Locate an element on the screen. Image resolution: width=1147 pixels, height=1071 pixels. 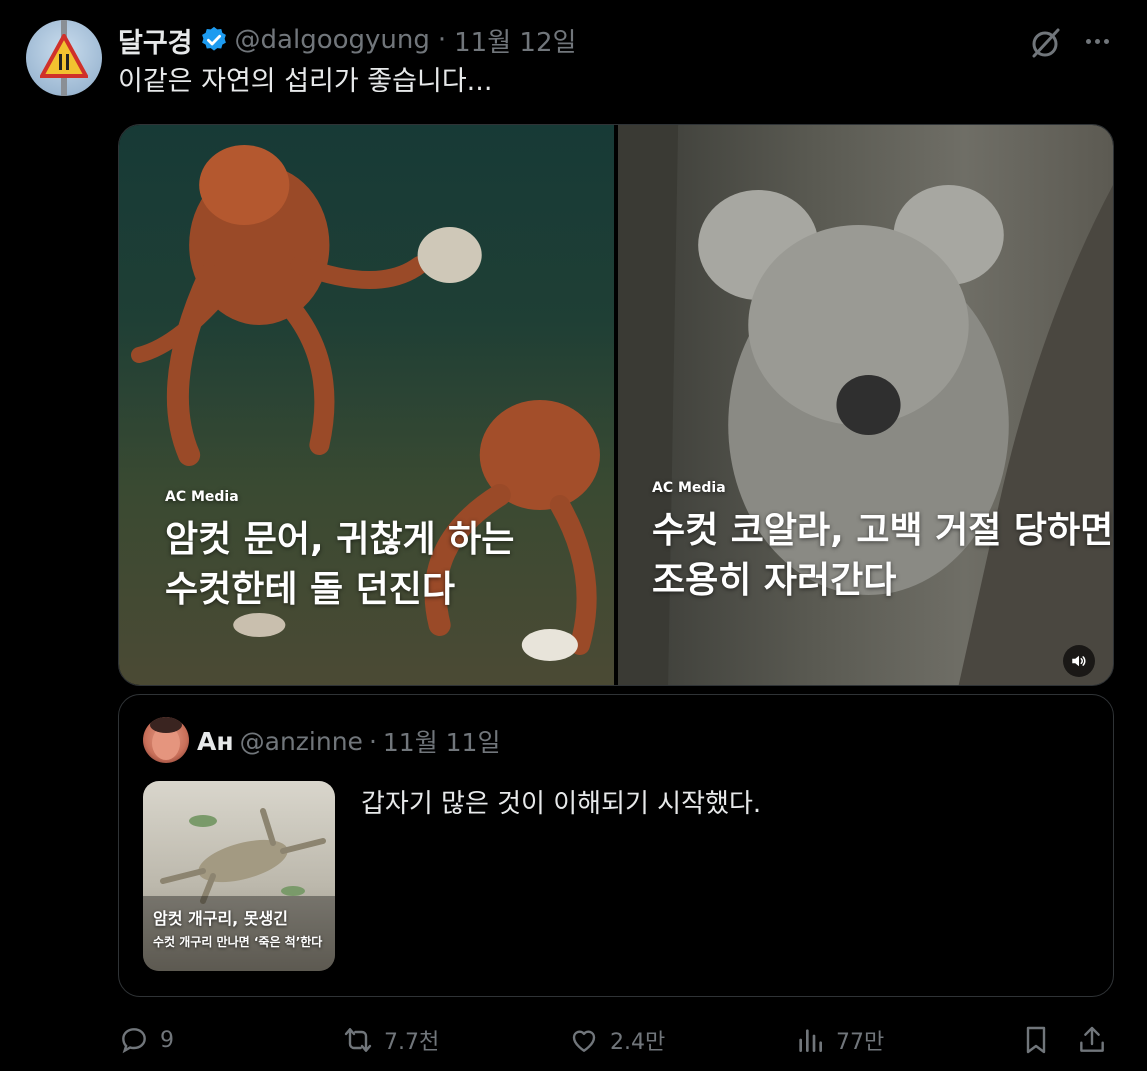
reply-button: 9 is located at coordinates (146, 1040).